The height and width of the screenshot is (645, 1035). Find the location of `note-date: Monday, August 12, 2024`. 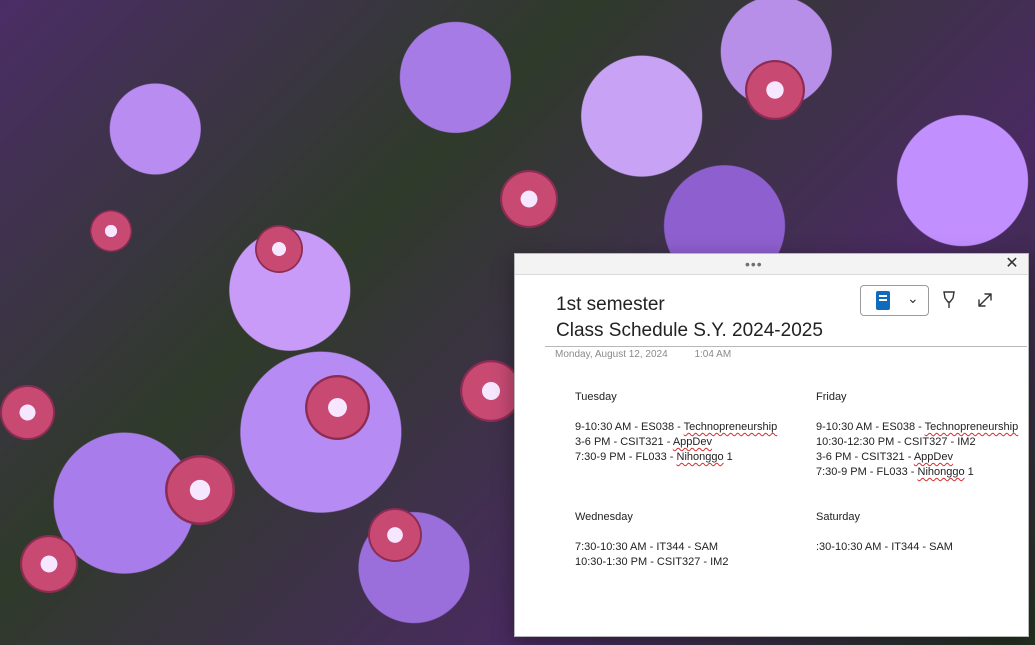

note-date: Monday, August 12, 2024 is located at coordinates (611, 354).